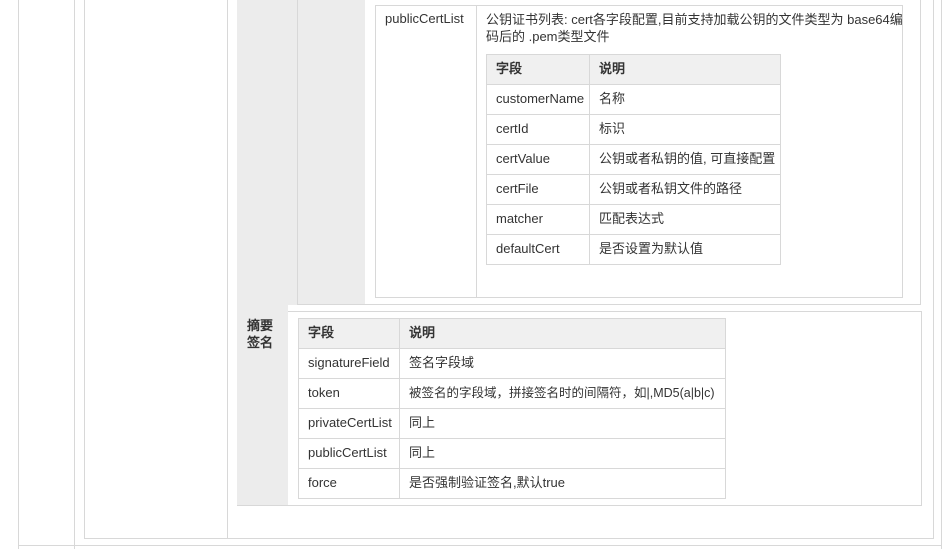 The height and width of the screenshot is (549, 945). Describe the element at coordinates (487, 482) in the screenshot. I see `signature-row-desc: 是否强制验证签名,默认true` at that location.